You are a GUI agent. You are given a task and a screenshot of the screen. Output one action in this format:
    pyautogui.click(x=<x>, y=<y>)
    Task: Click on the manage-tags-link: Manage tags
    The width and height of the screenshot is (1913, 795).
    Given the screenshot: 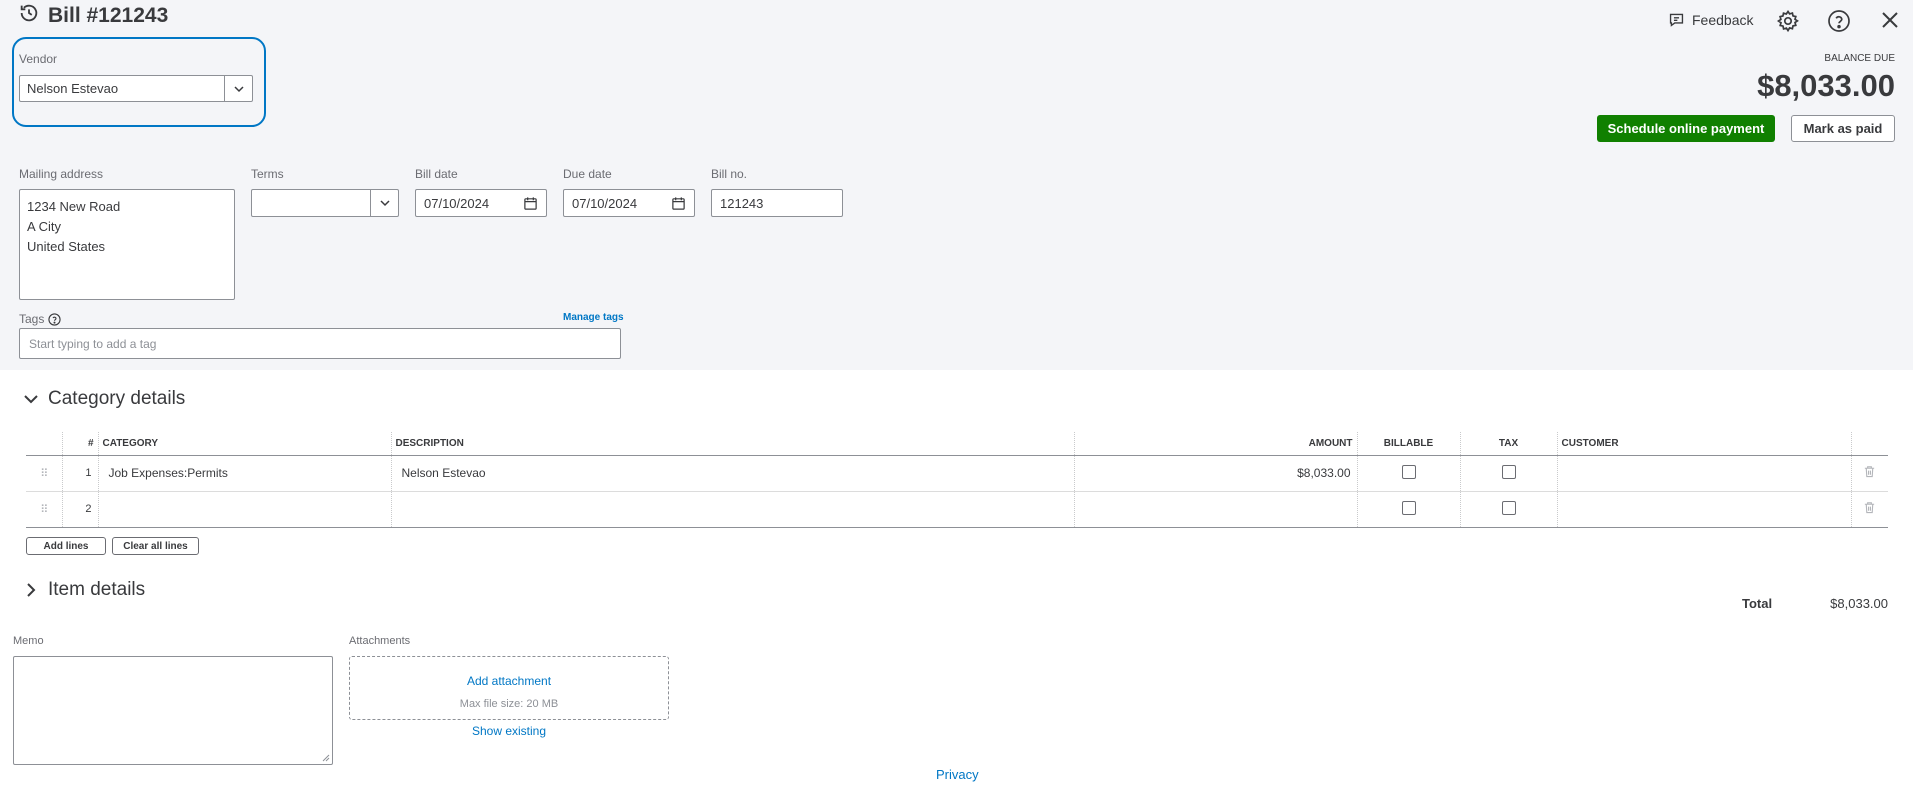 What is the action you would take?
    pyautogui.click(x=593, y=317)
    